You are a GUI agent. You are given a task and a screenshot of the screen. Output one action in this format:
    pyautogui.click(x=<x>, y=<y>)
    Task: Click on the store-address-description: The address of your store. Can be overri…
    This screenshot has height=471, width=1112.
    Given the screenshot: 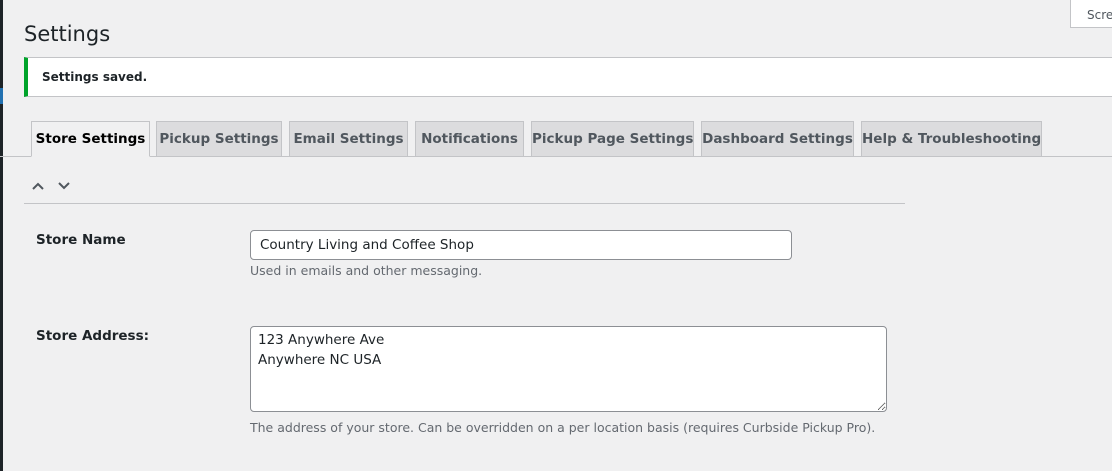 What is the action you would take?
    pyautogui.click(x=563, y=427)
    